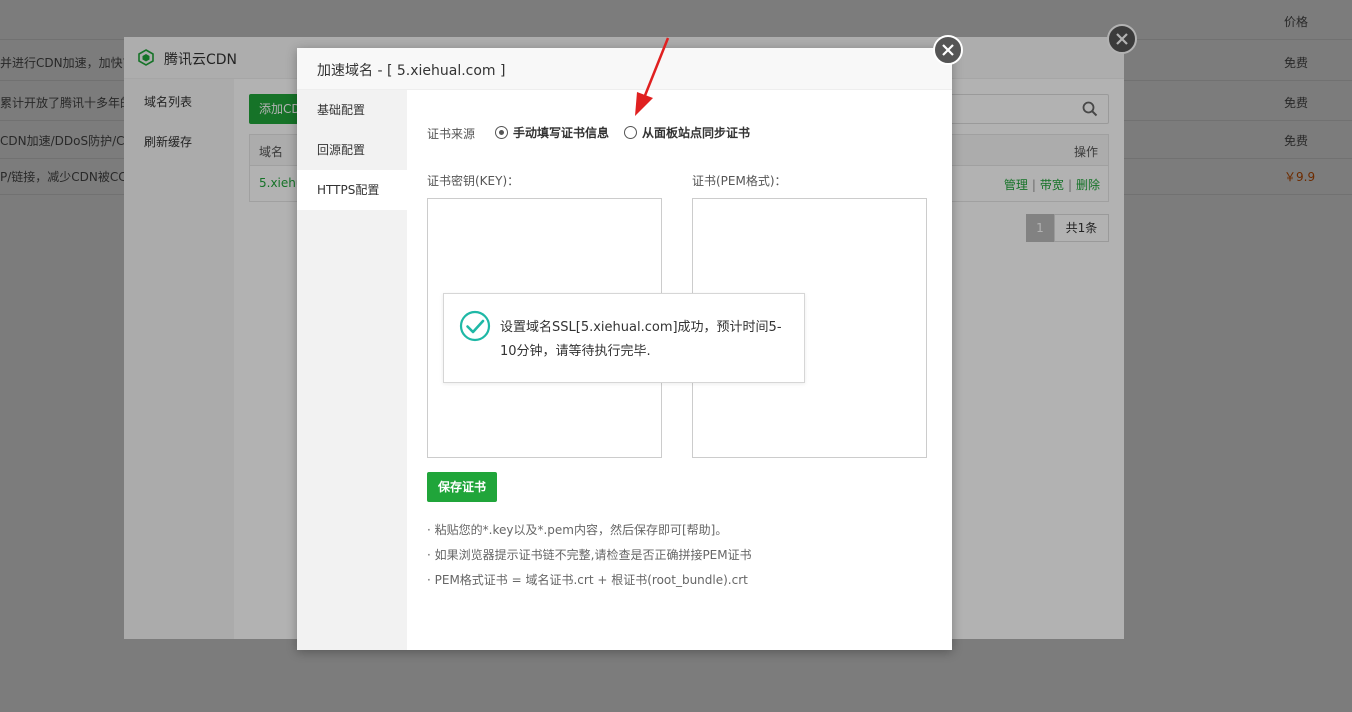  I want to click on radio-checked-icon, so click(501, 132).